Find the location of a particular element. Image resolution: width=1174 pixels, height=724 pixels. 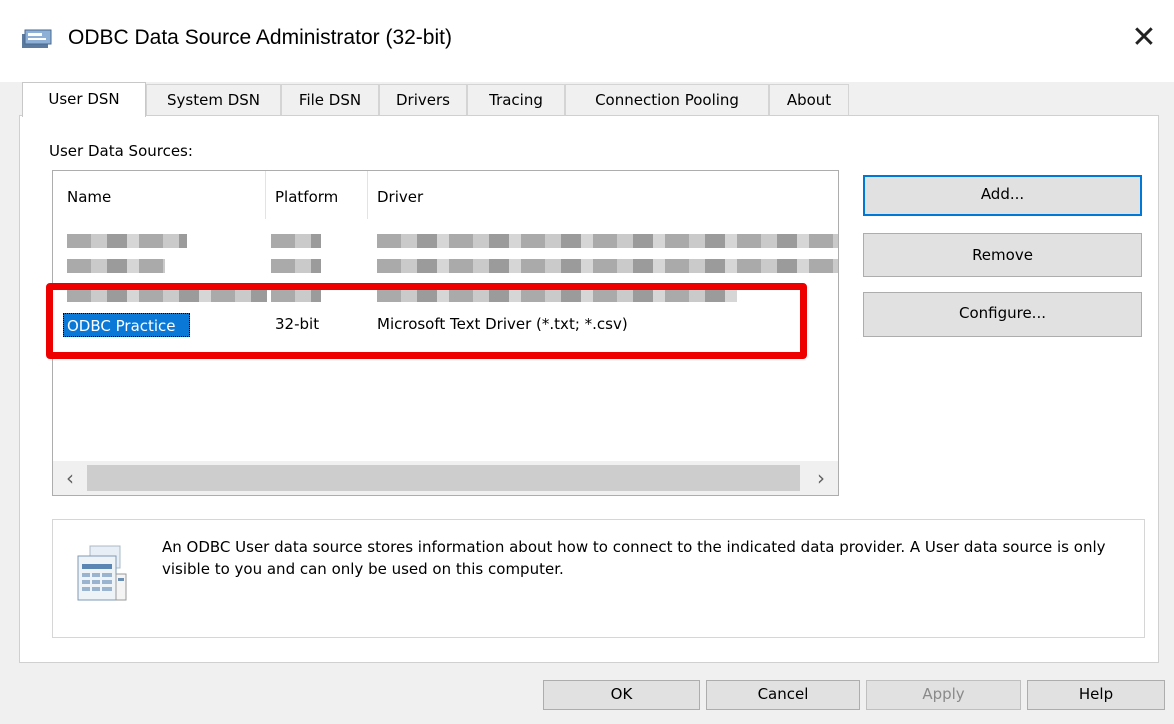

row-platform: 32-bit is located at coordinates (297, 324).